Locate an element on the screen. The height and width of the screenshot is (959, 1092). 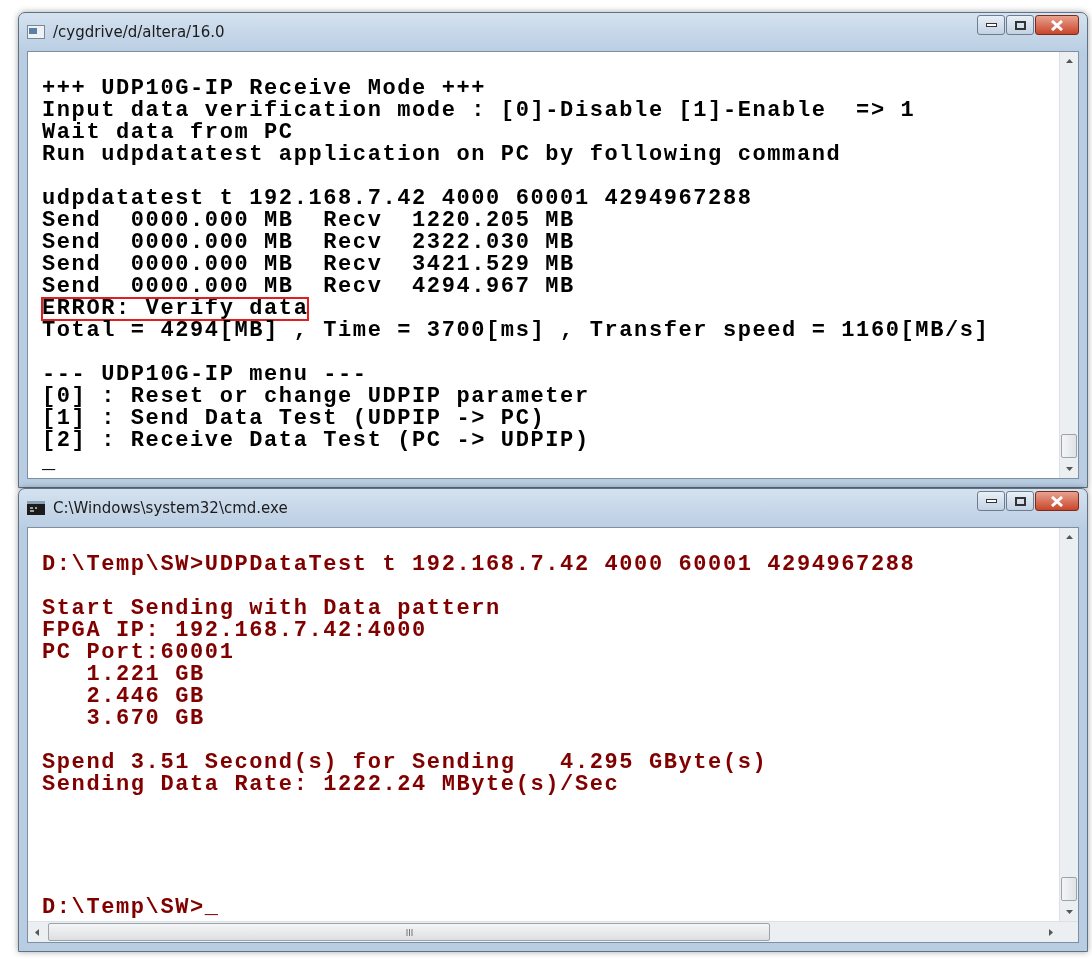
output-line: 2.446 GB is located at coordinates (145, 697).